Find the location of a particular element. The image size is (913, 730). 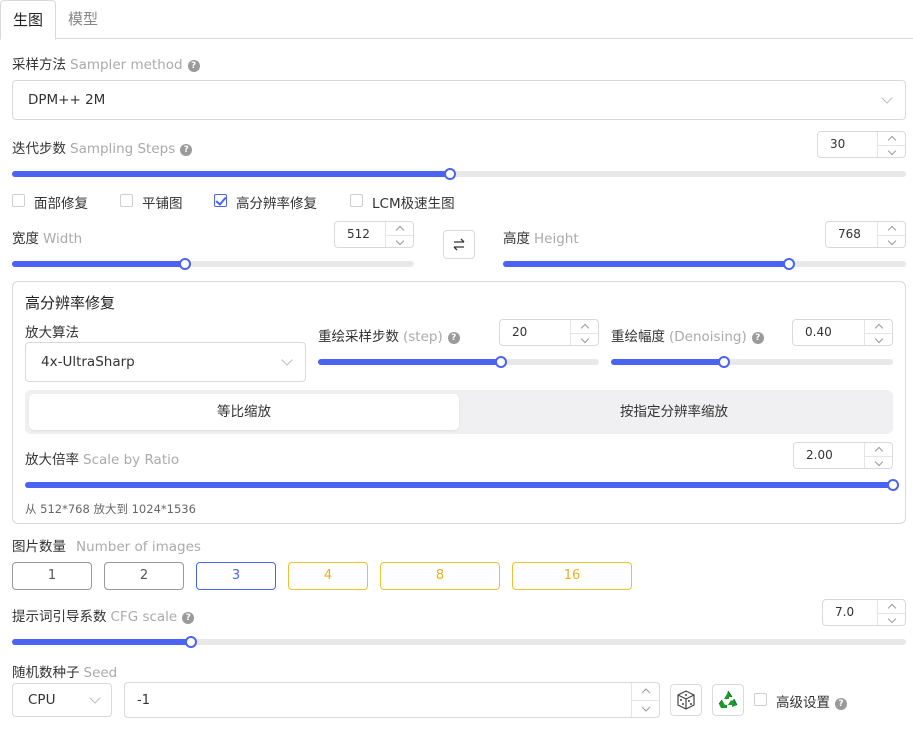

num-images-option-label: 8 is located at coordinates (440, 575).